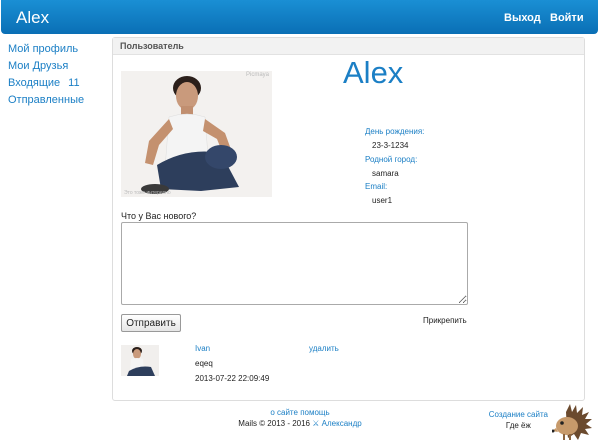 The width and height of the screenshot is (600, 448). Describe the element at coordinates (522, 18) in the screenshot. I see `logout-link: Выход` at that location.